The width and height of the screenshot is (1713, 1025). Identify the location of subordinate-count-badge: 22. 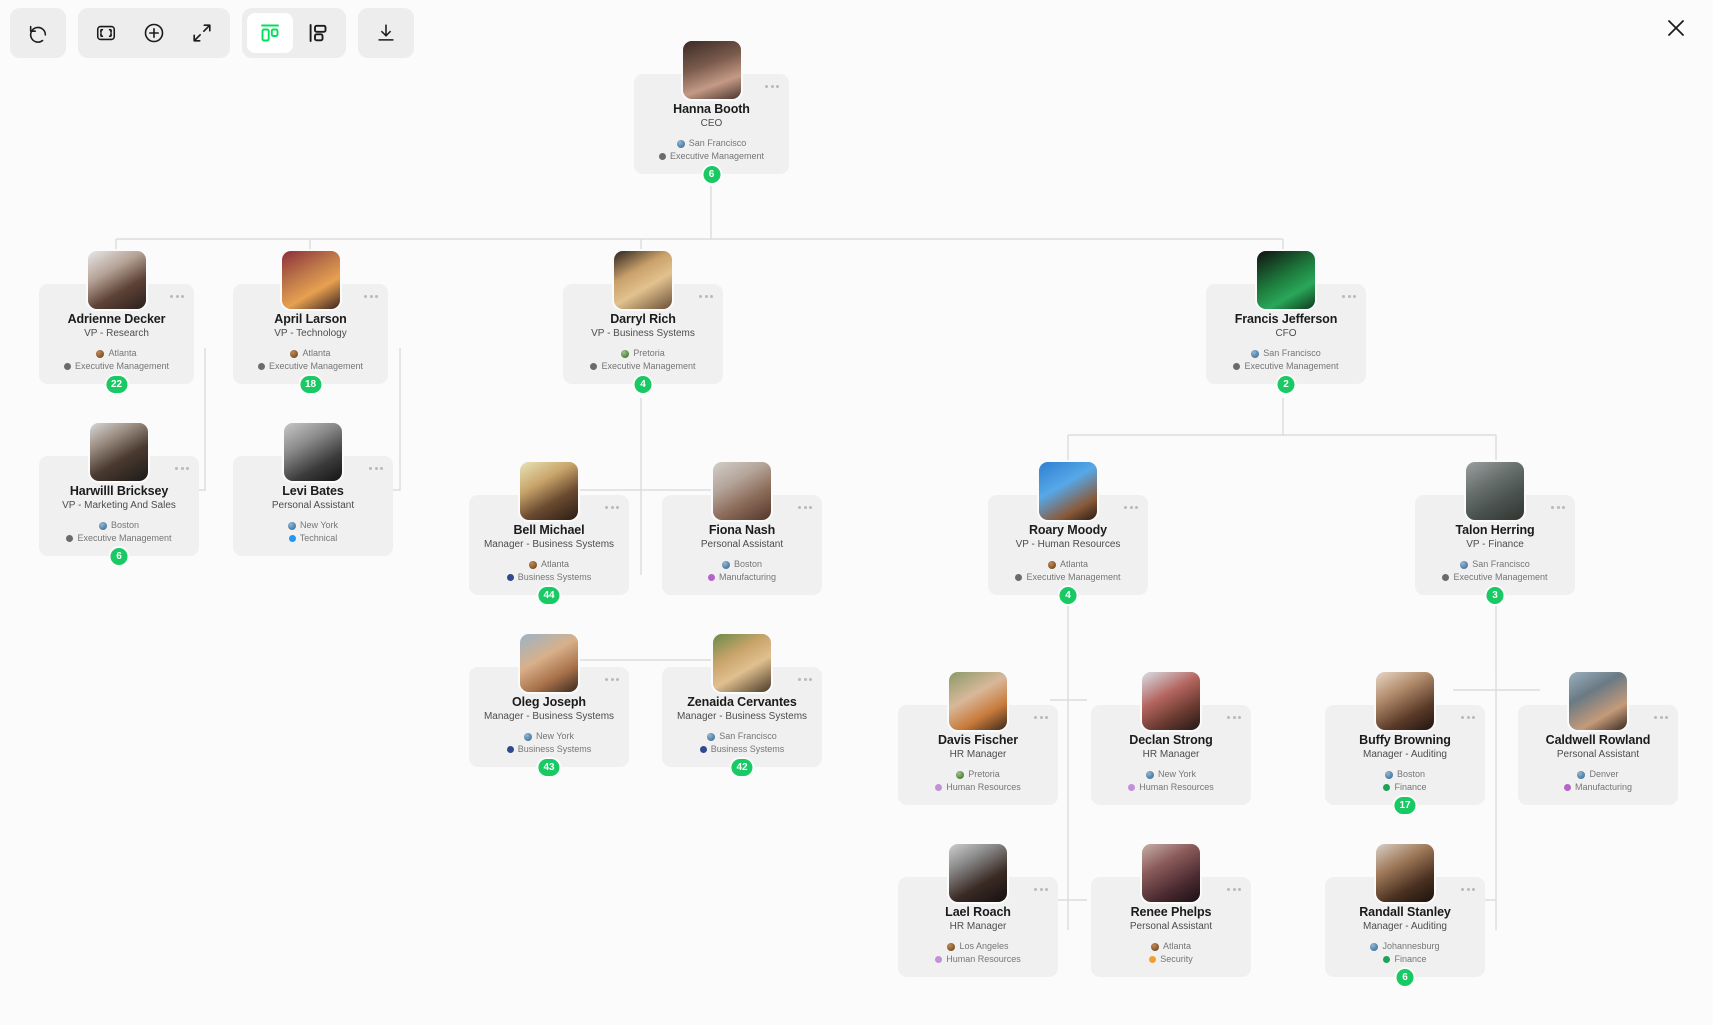
(116, 385).